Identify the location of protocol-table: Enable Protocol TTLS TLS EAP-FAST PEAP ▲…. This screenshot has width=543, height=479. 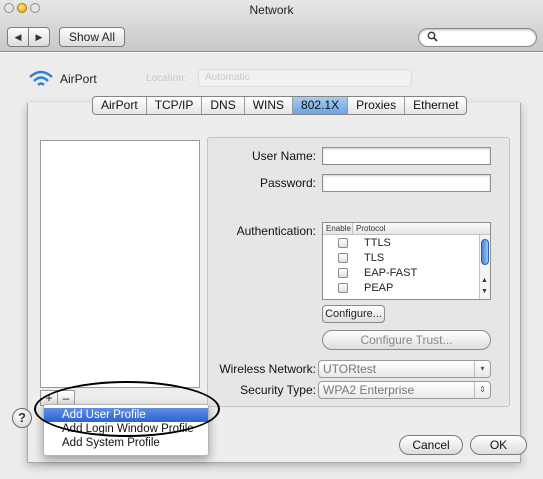
(406, 261).